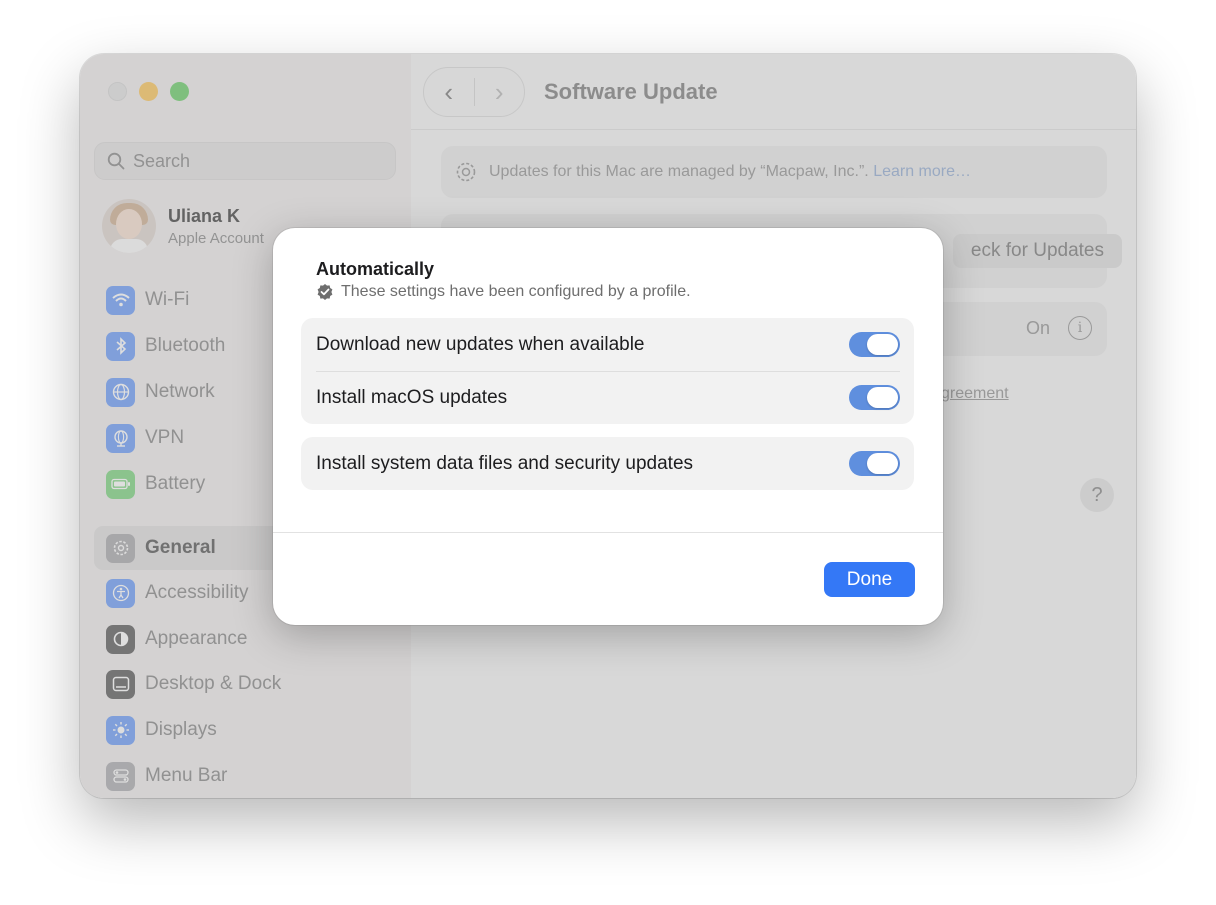 The image size is (1216, 905). I want to click on download-updates-row: Download new updates when available, so click(607, 344).